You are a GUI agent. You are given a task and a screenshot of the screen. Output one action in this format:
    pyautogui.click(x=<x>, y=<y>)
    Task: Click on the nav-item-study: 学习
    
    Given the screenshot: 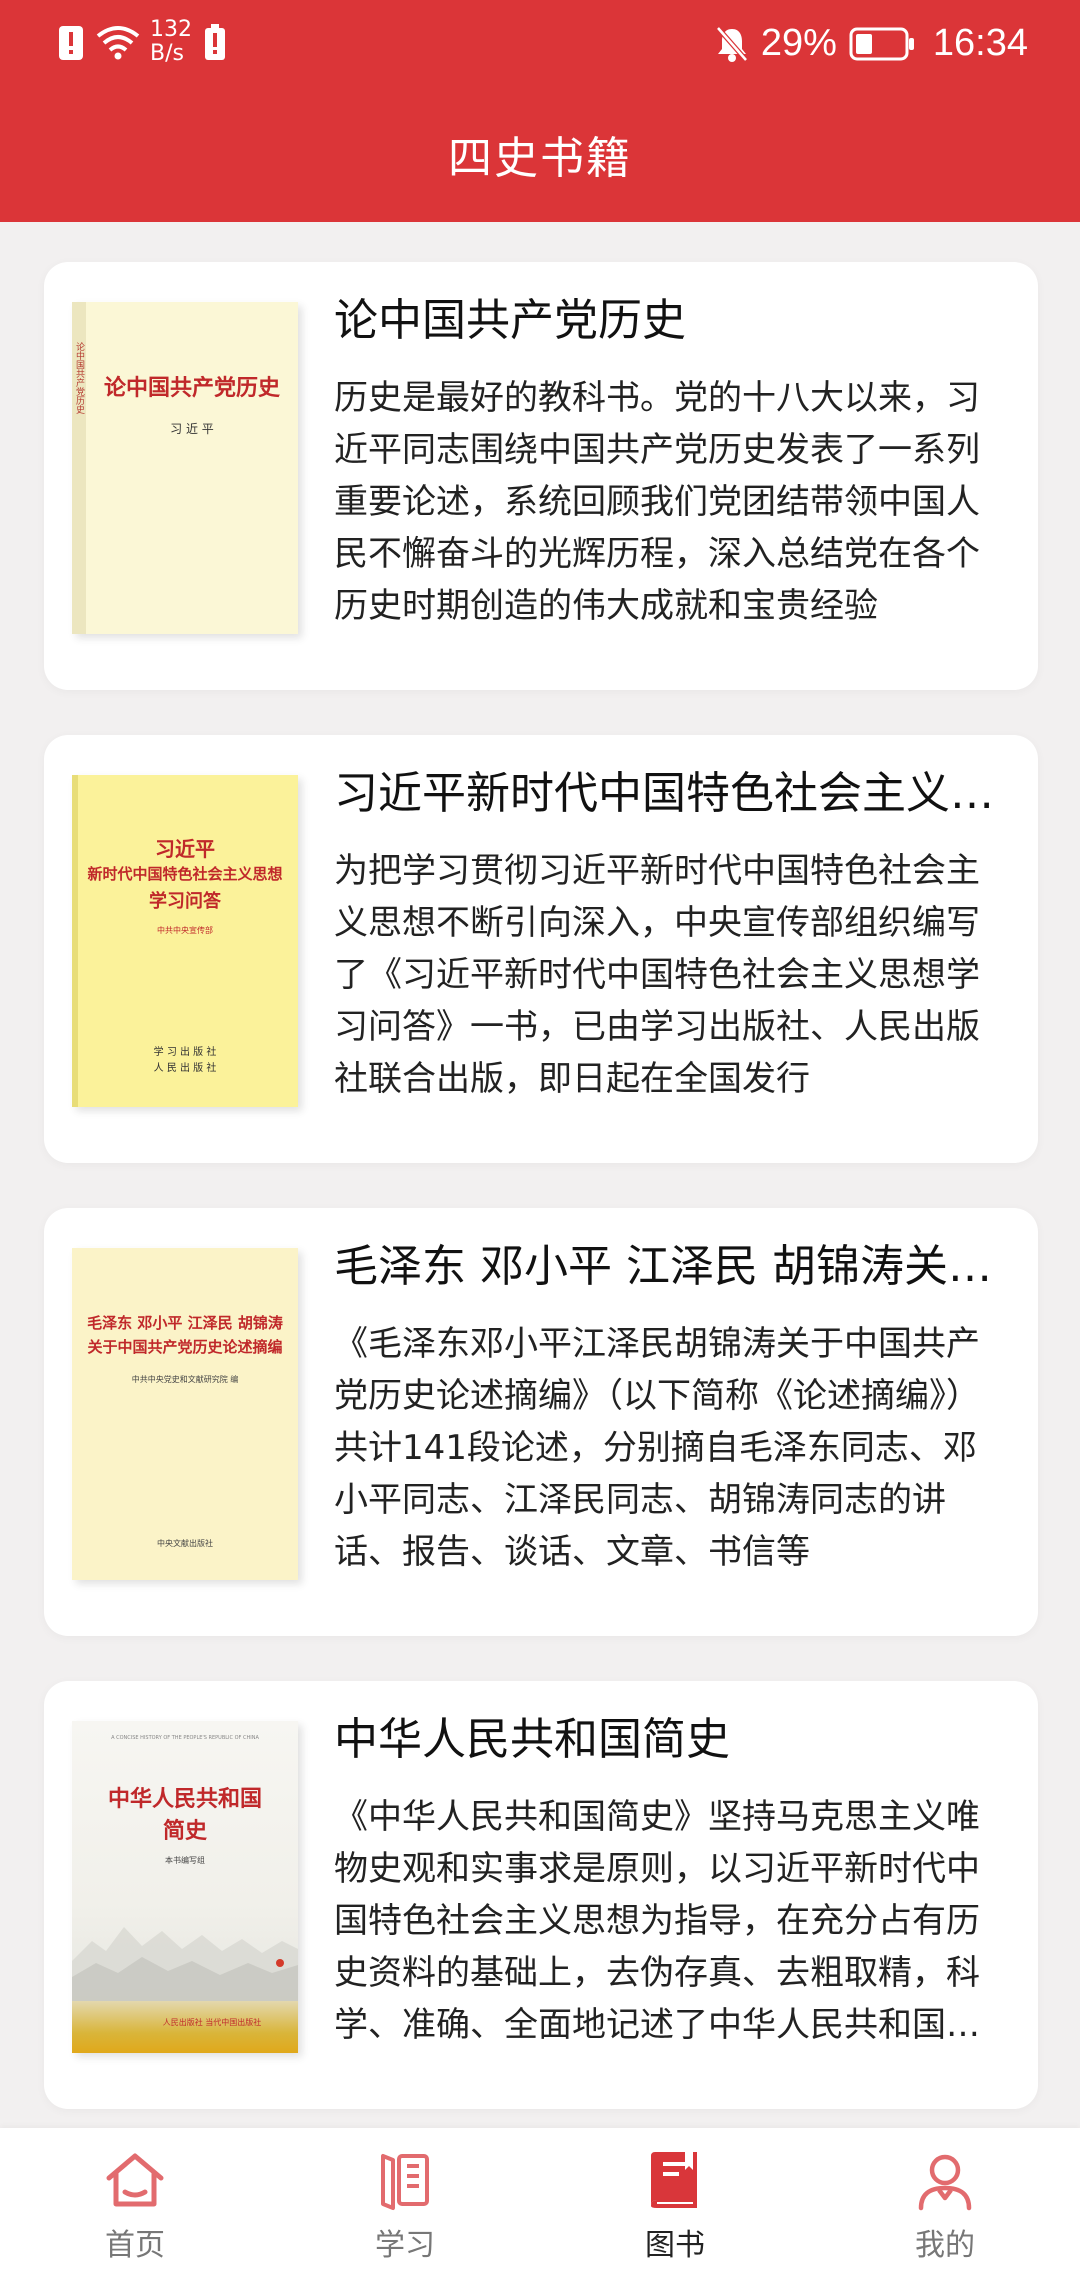 What is the action you would take?
    pyautogui.click(x=405, y=2204)
    